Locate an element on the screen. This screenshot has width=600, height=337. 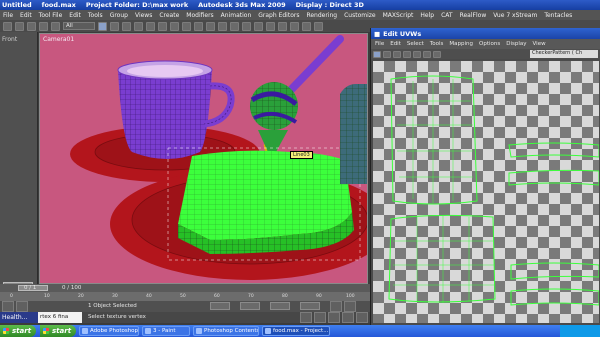
time-slider-range: 0 / 100 is located at coordinates (72, 288).